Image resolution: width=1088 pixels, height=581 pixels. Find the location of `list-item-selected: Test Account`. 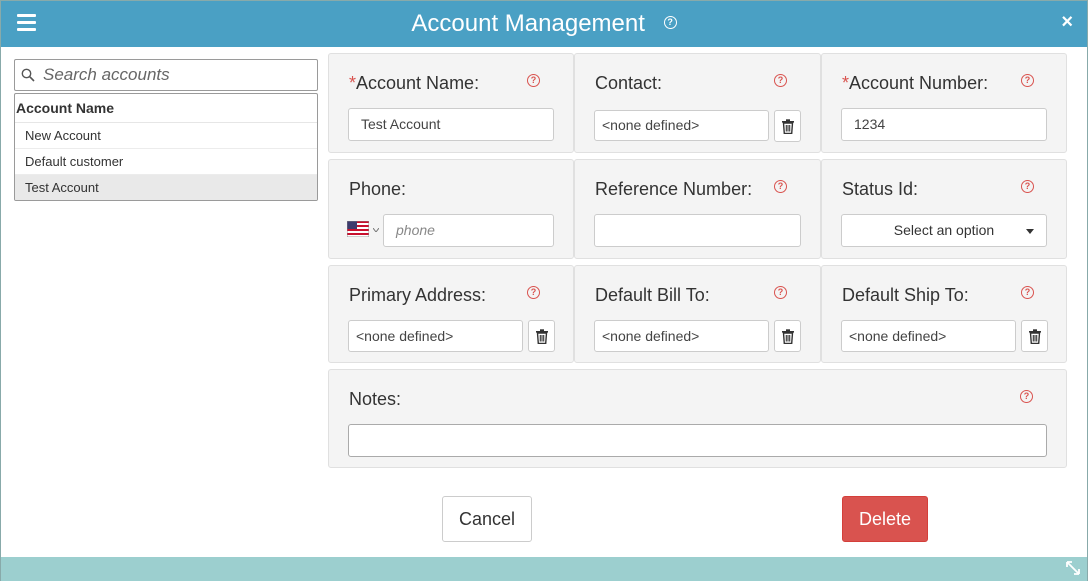

list-item-selected: Test Account is located at coordinates (166, 187).